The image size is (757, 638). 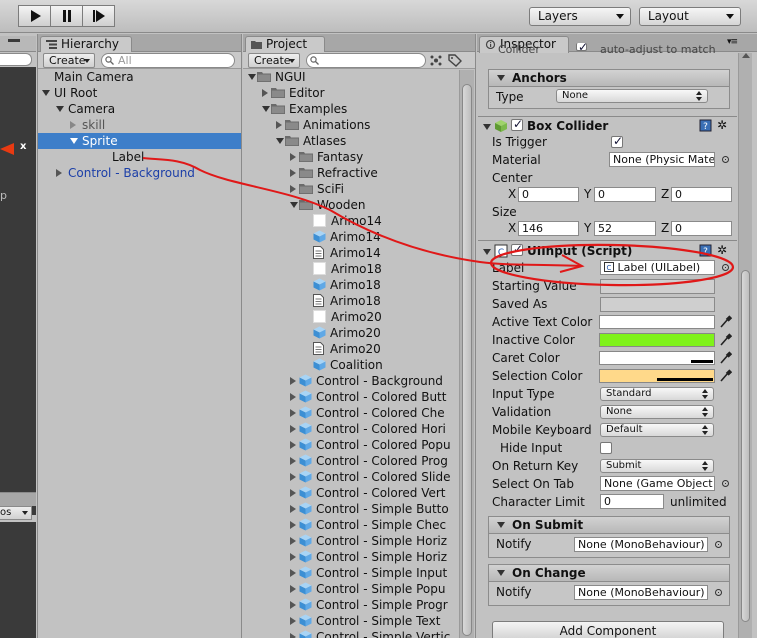 I want to click on validation-dropdown: None, so click(x=657, y=412).